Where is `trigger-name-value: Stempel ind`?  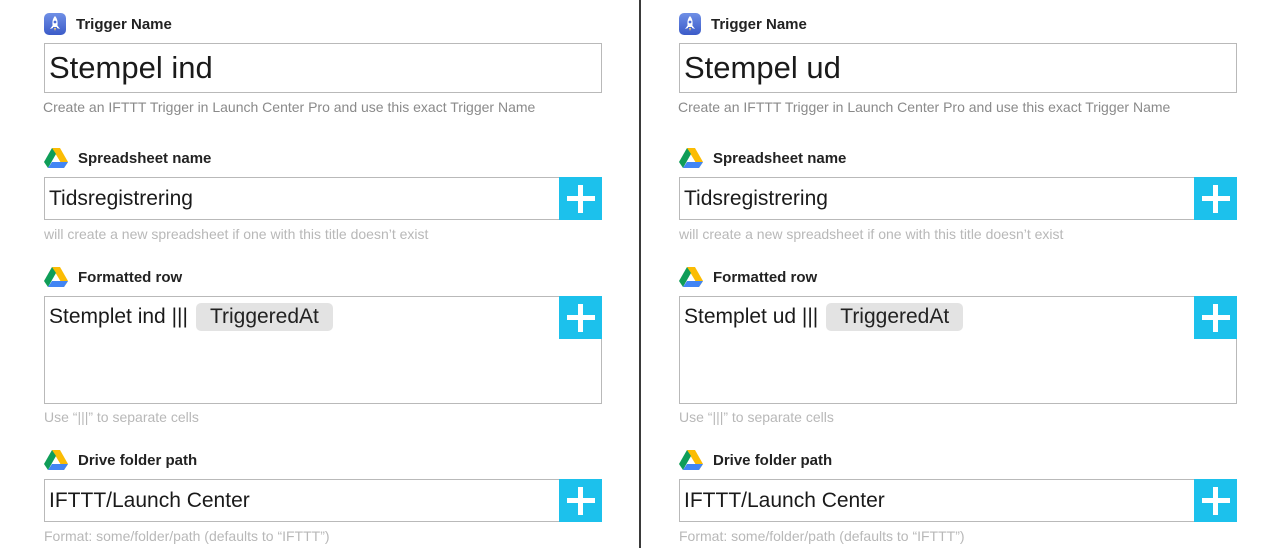
trigger-name-value: Stempel ind is located at coordinates (131, 67).